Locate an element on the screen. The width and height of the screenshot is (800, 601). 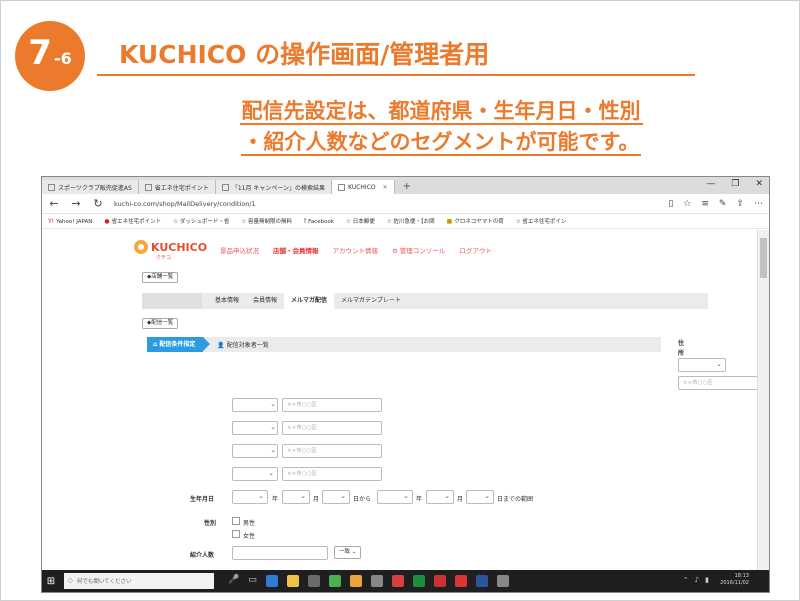
clock: 18:13 2016/11/02 is located at coordinates (734, 580).